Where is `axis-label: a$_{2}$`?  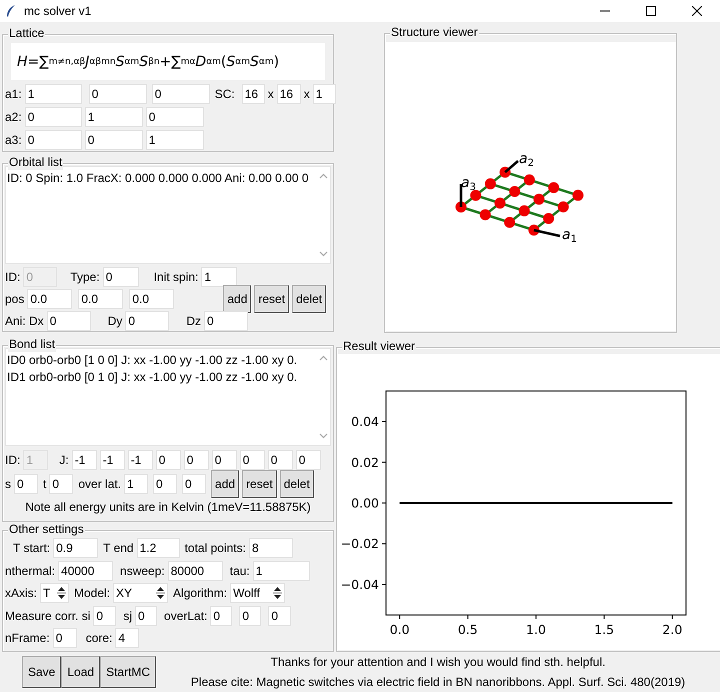
axis-label: a$_{2}$ is located at coordinates (526, 160).